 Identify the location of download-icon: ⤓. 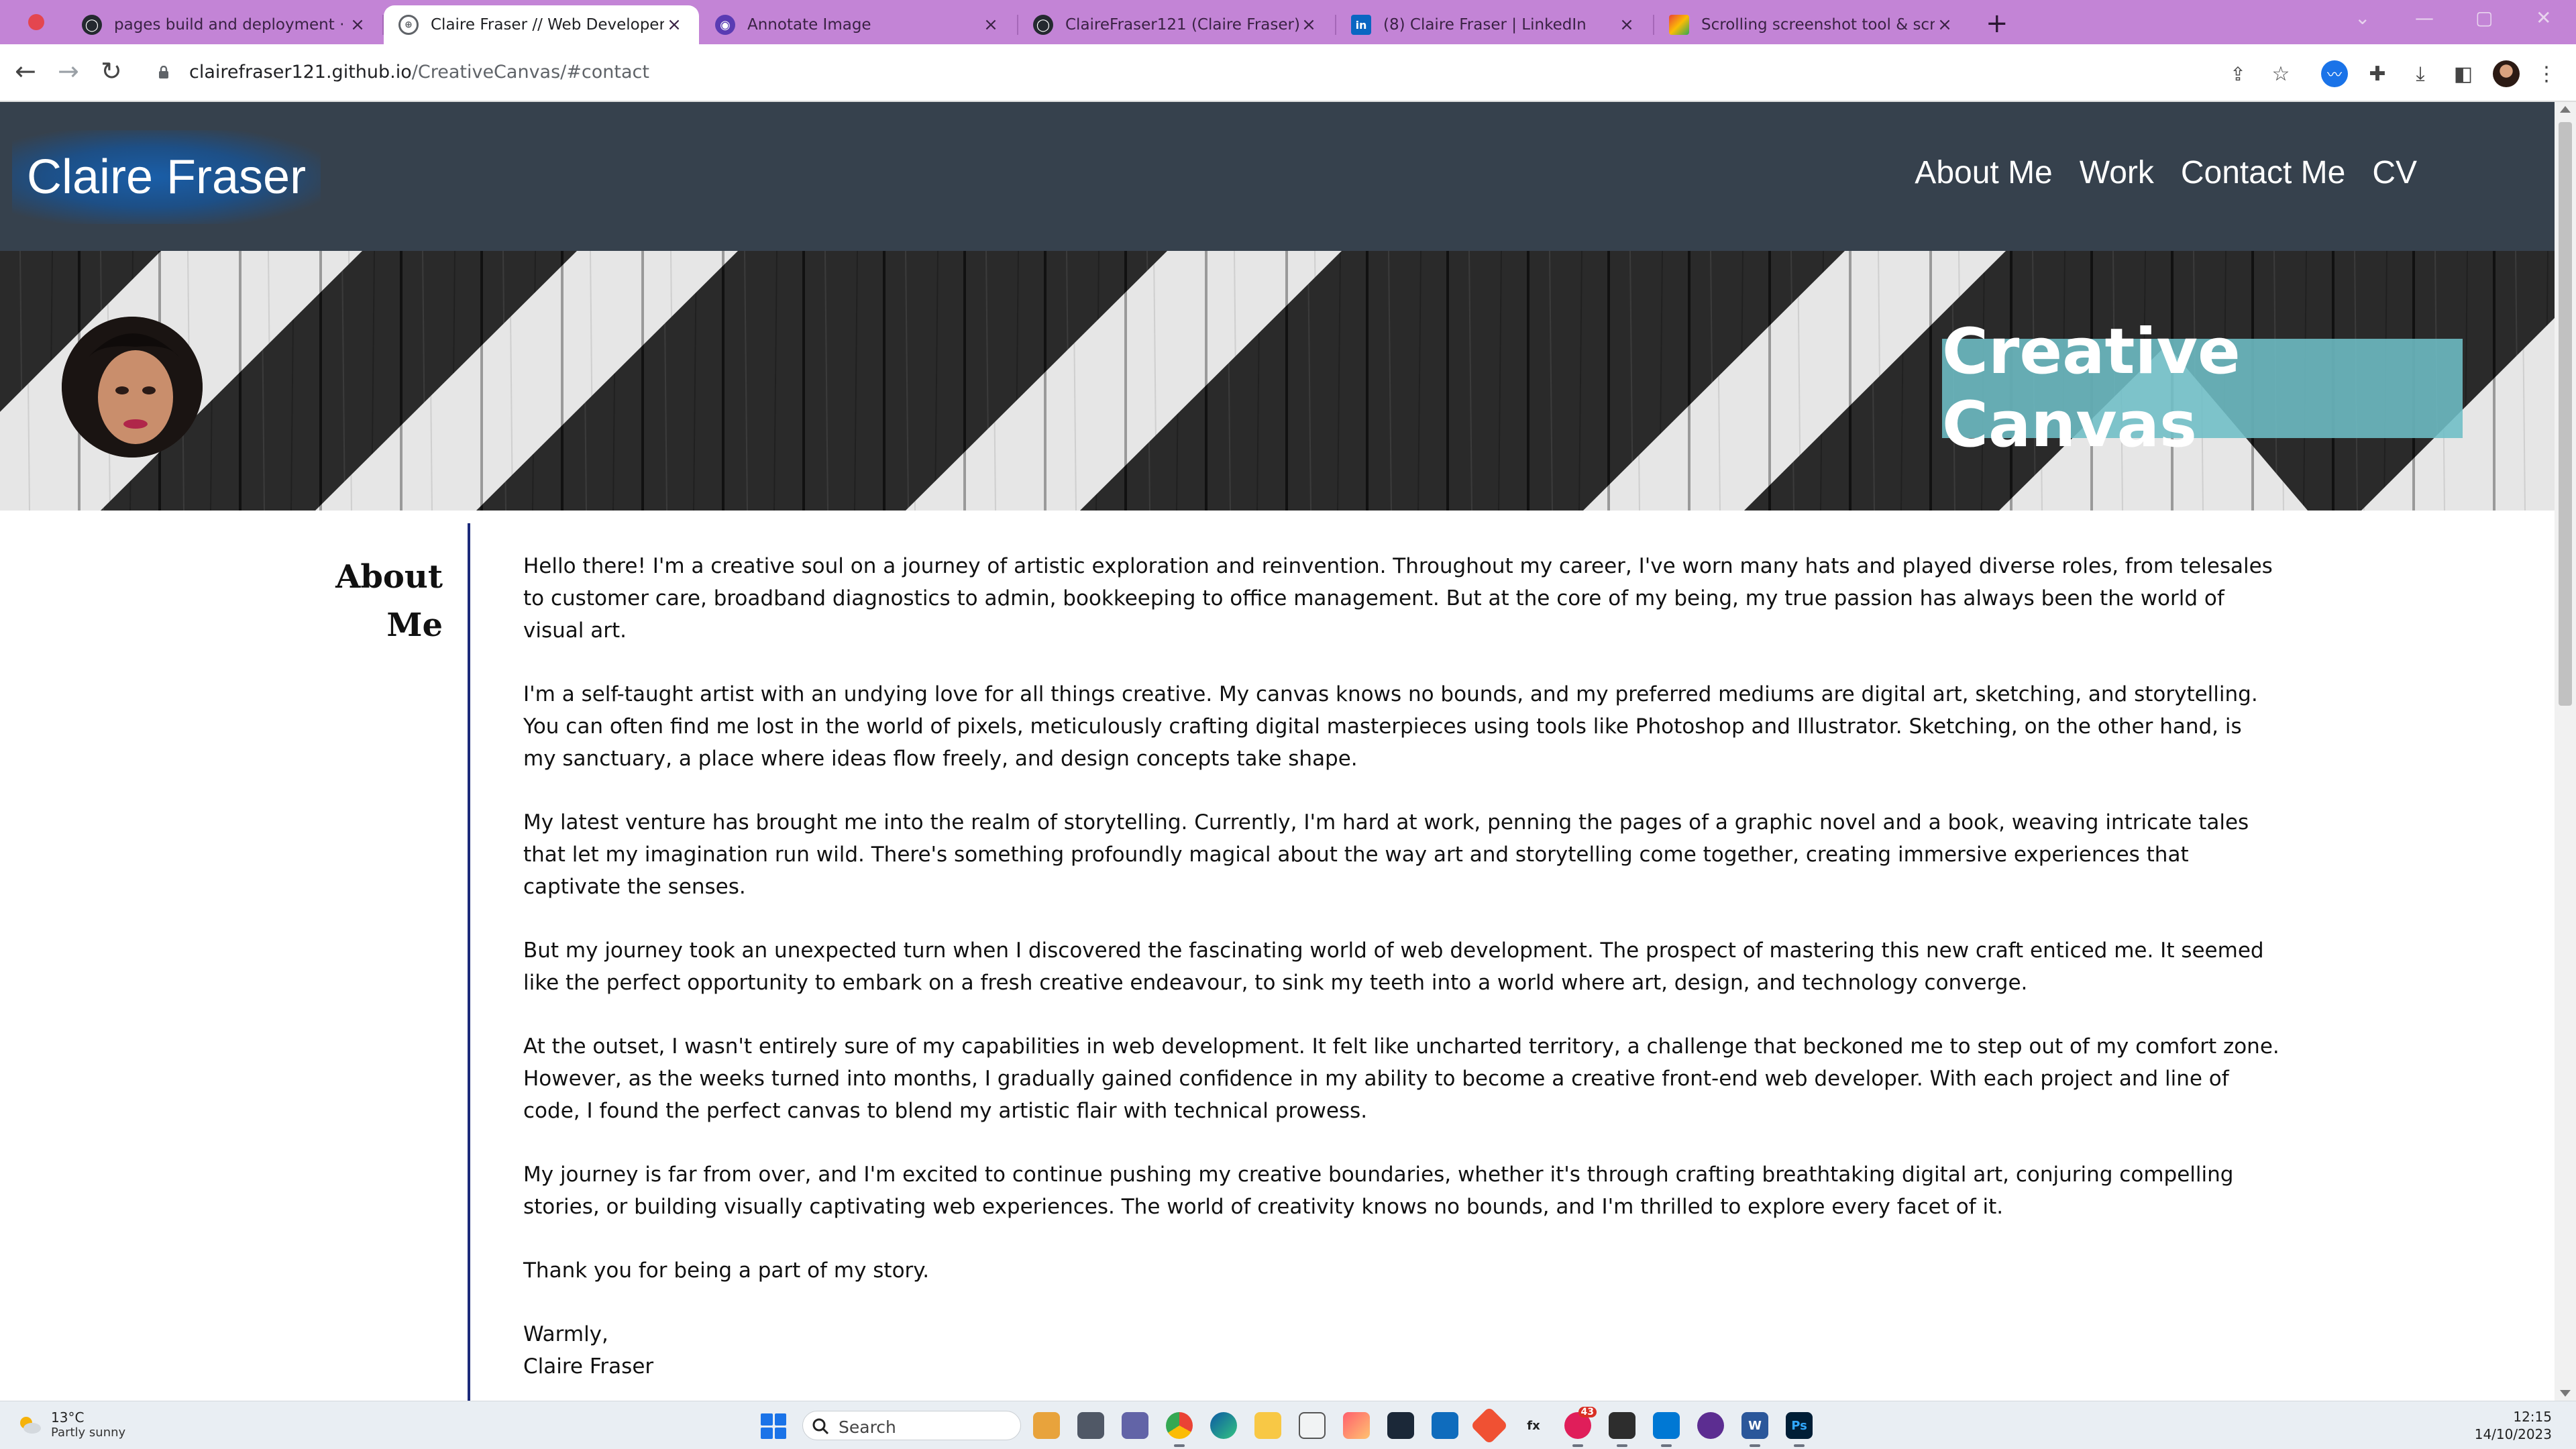
(2420, 73).